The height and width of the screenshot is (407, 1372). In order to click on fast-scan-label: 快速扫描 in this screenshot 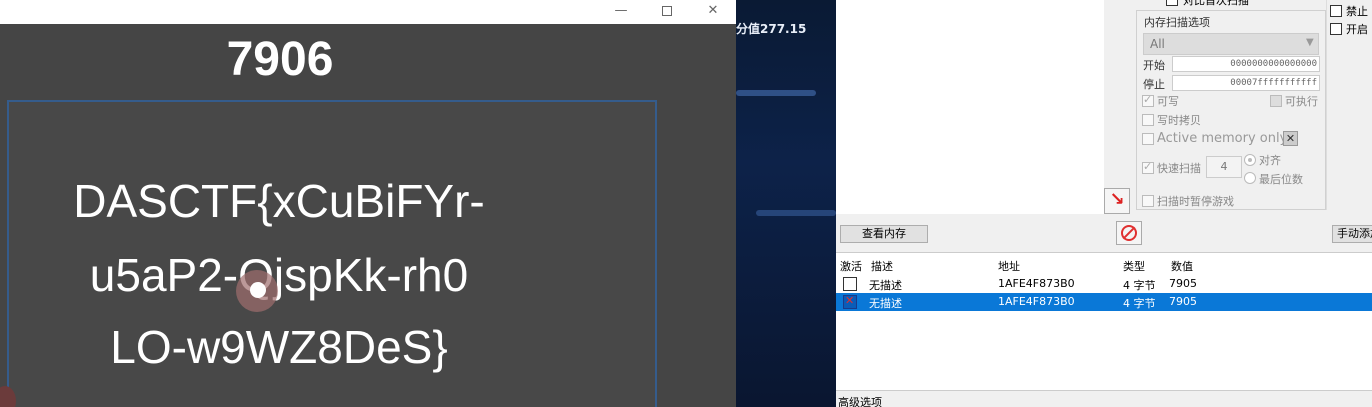, I will do `click(1179, 168)`.